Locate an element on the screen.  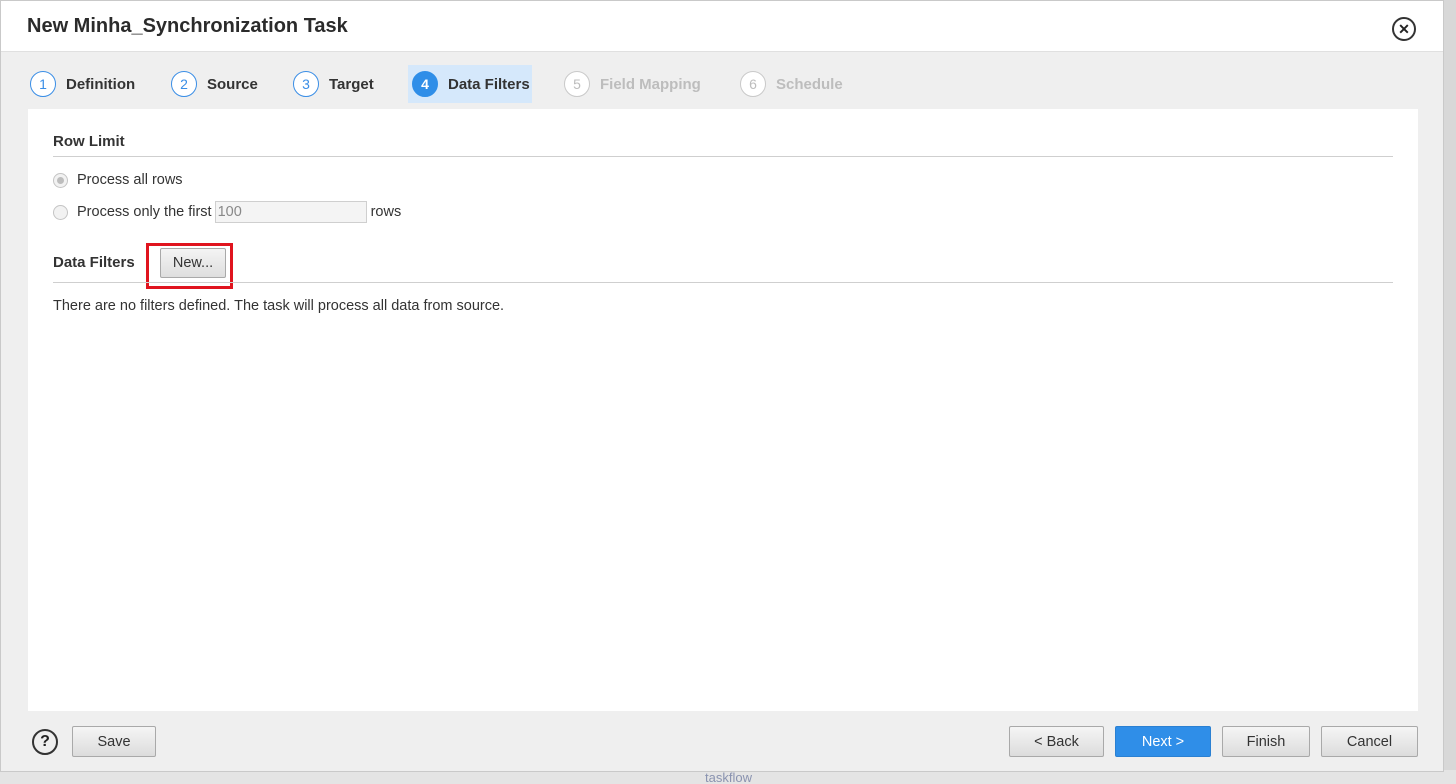
cancel-button: Cancel is located at coordinates (1369, 741).